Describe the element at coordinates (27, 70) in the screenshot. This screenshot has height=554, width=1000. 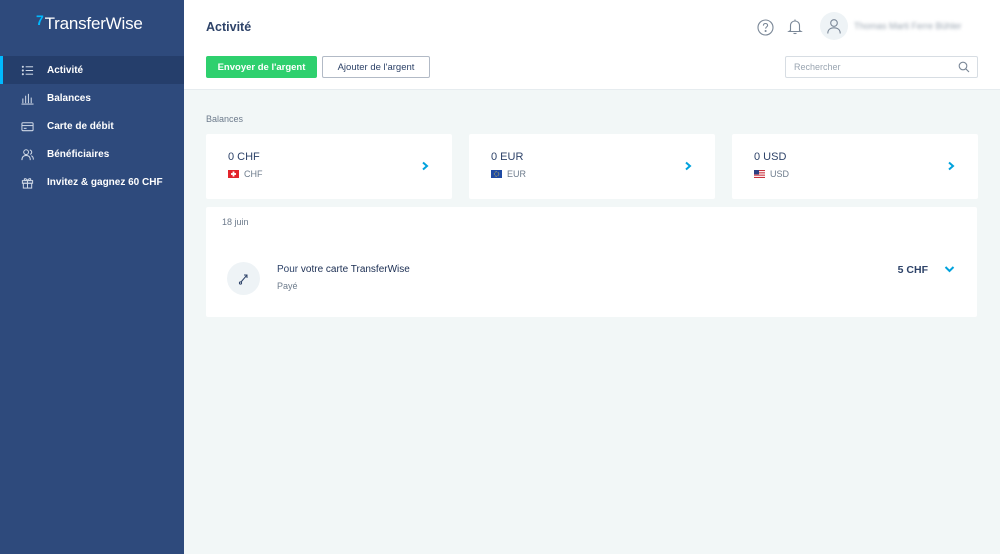
I see `list-icon` at that location.